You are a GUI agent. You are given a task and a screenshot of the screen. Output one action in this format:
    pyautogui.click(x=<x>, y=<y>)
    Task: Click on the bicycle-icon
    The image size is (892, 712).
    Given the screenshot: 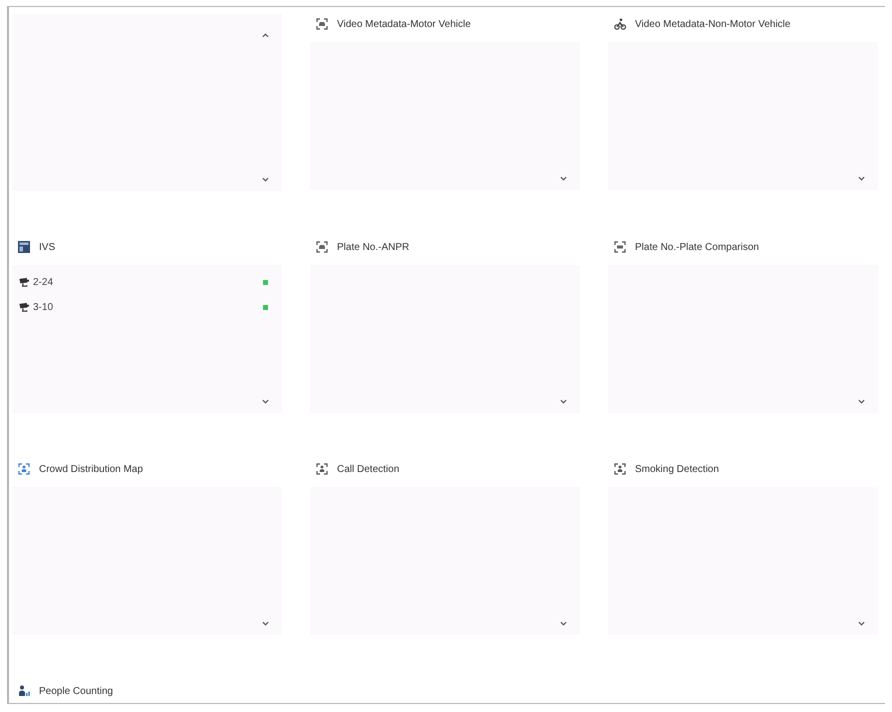 What is the action you would take?
    pyautogui.click(x=620, y=24)
    